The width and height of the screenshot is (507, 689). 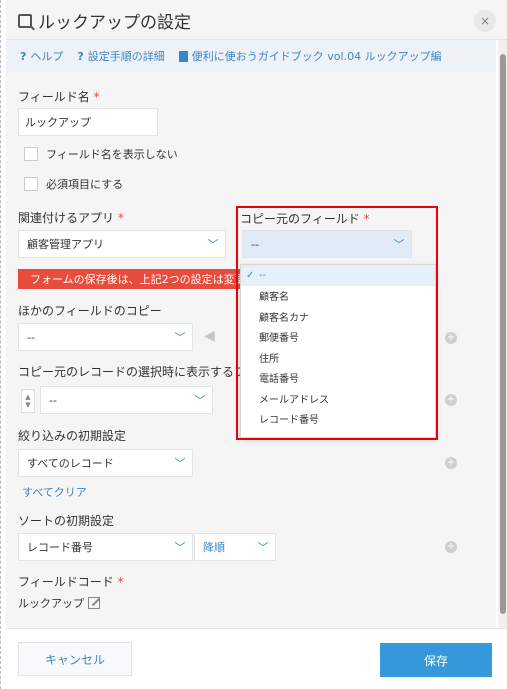 I want to click on dialog-title: ルックアップの設定, so click(x=104, y=20).